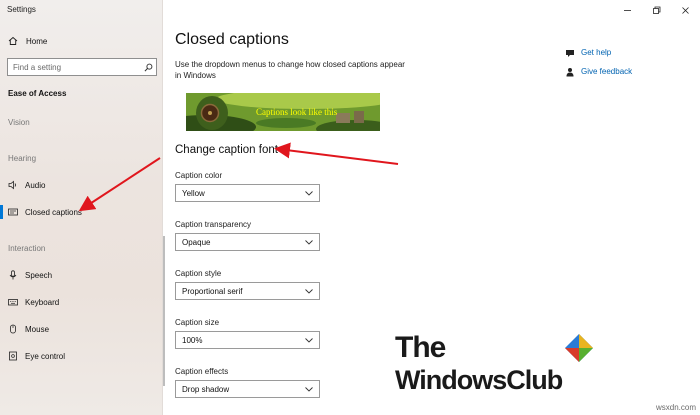 The height and width of the screenshot is (415, 700). I want to click on watermark-line1: The, so click(420, 347).